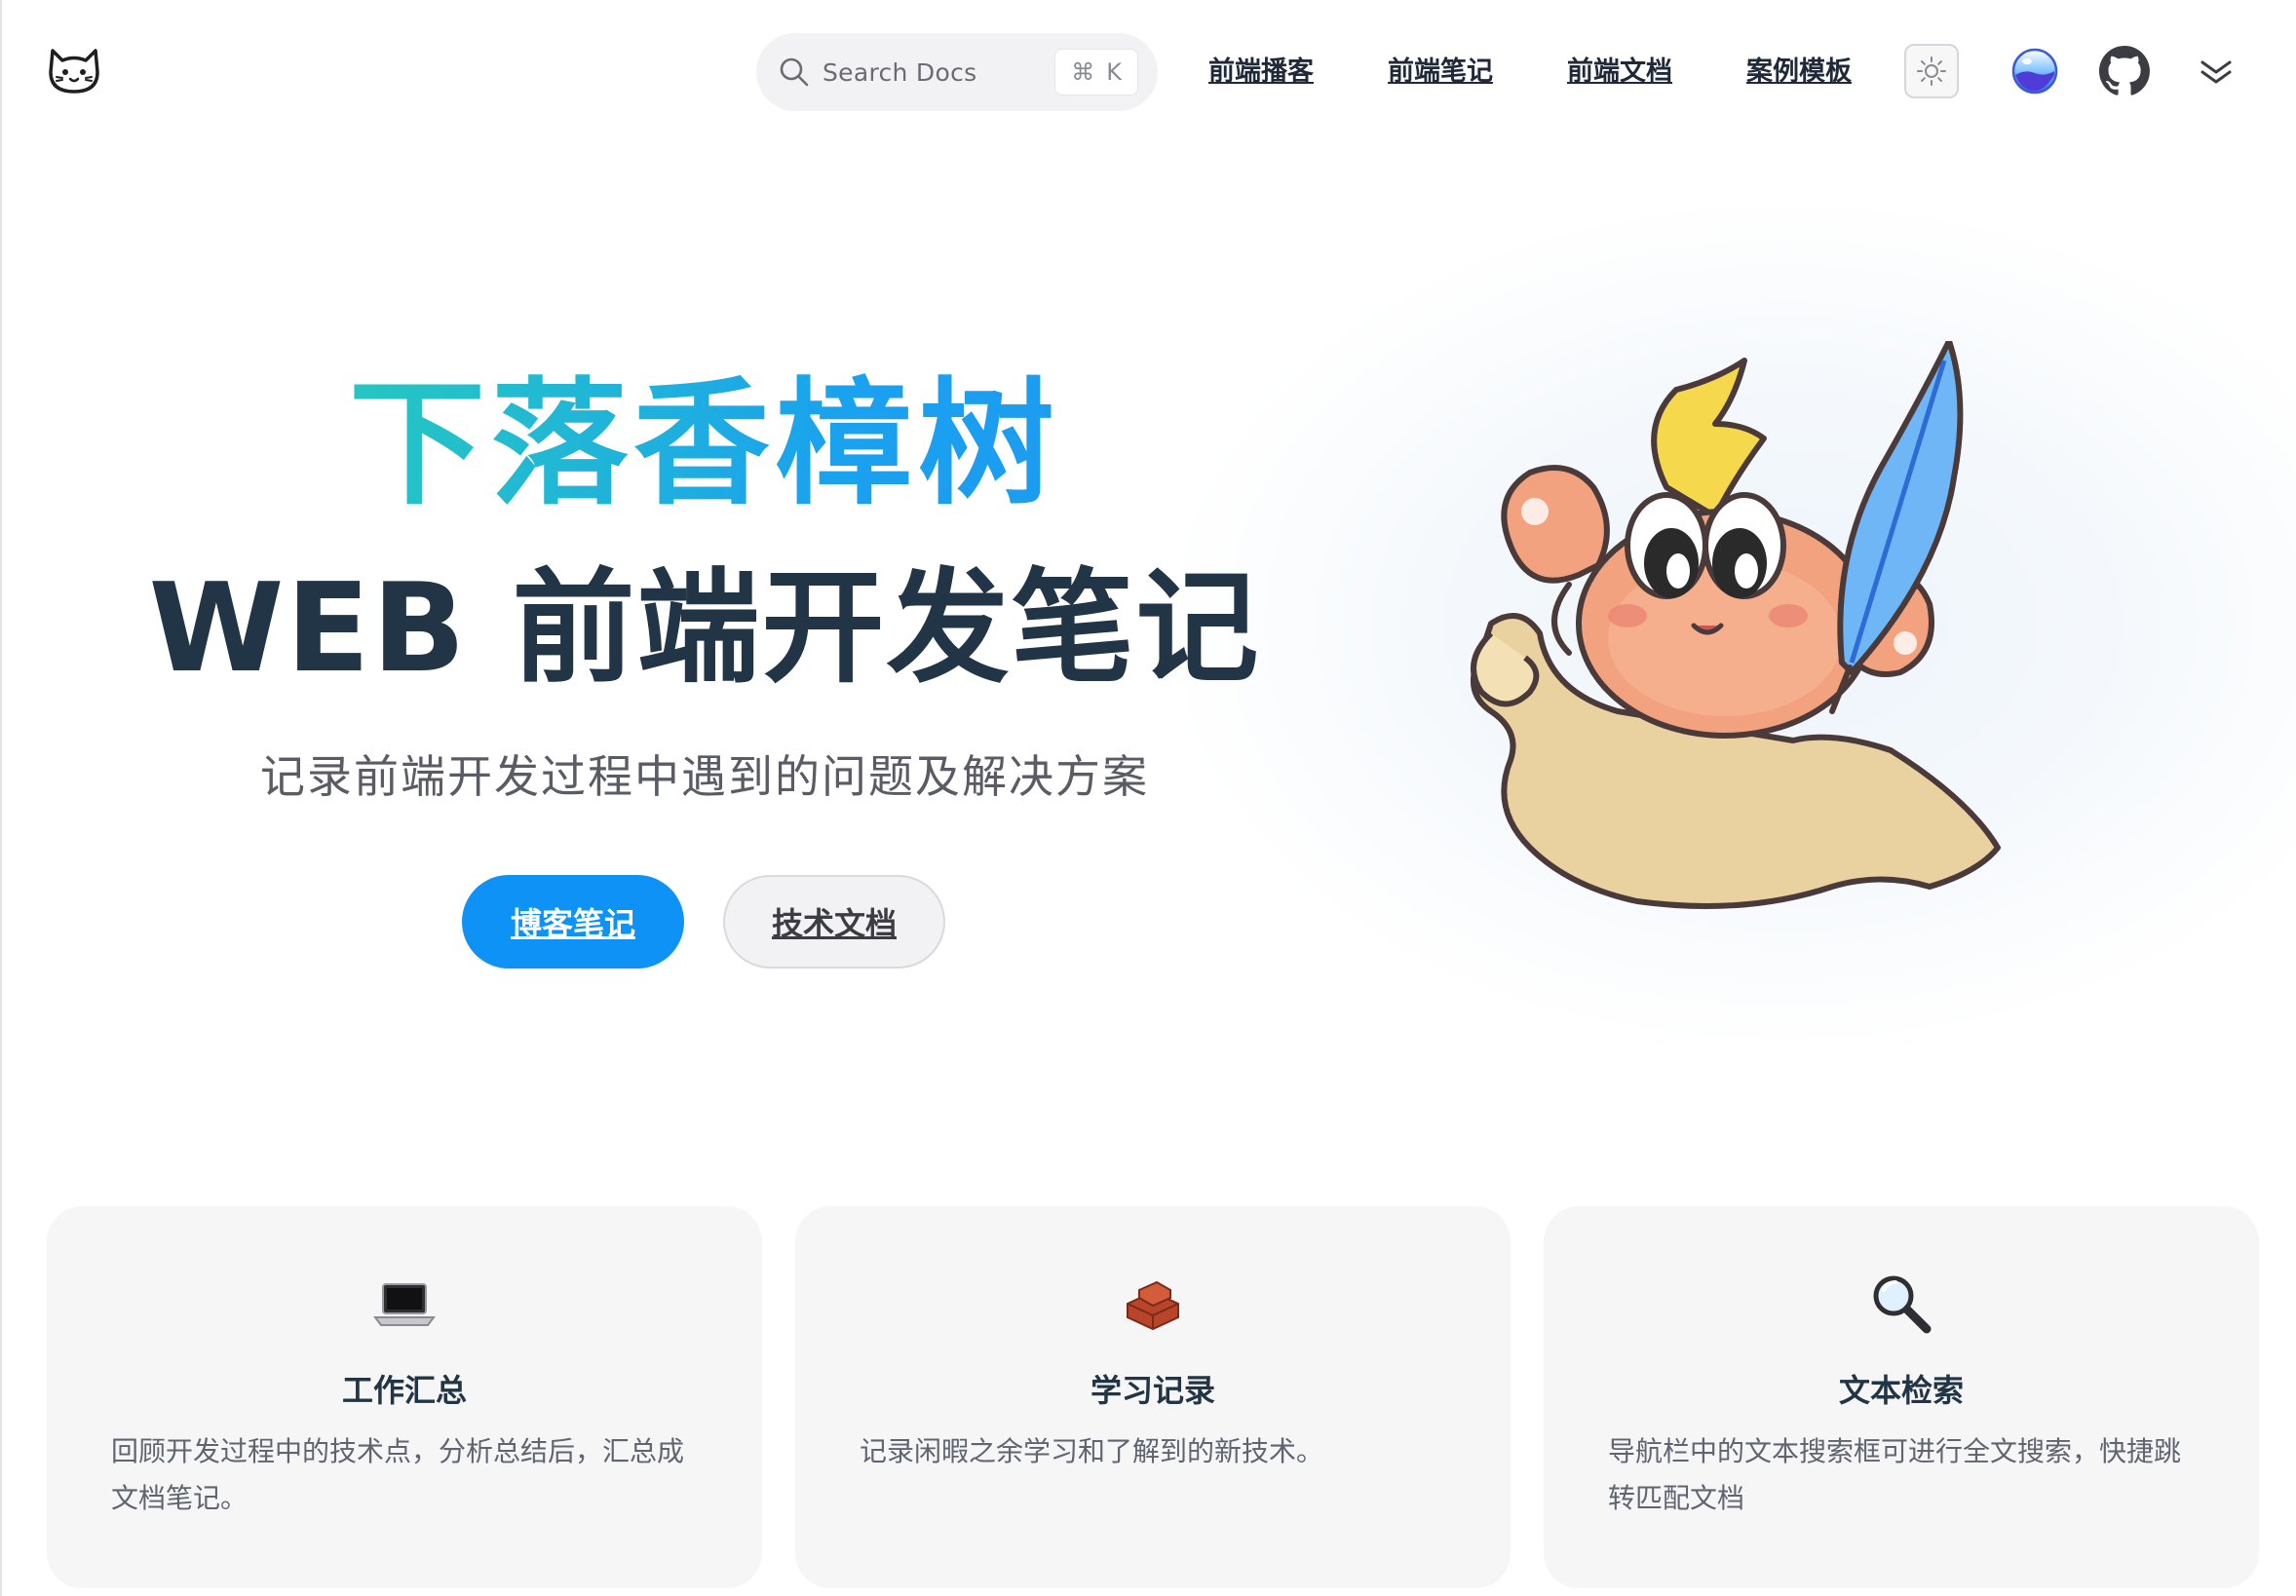  I want to click on search-button: Search Docs ⌘ K, so click(957, 72).